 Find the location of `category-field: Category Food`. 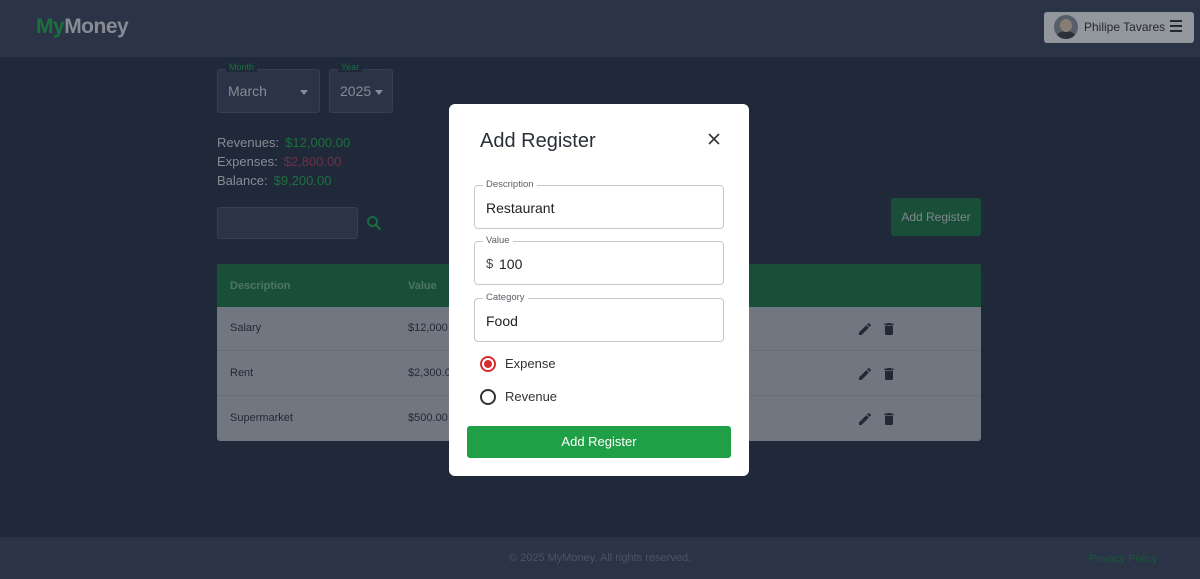

category-field: Category Food is located at coordinates (599, 317).